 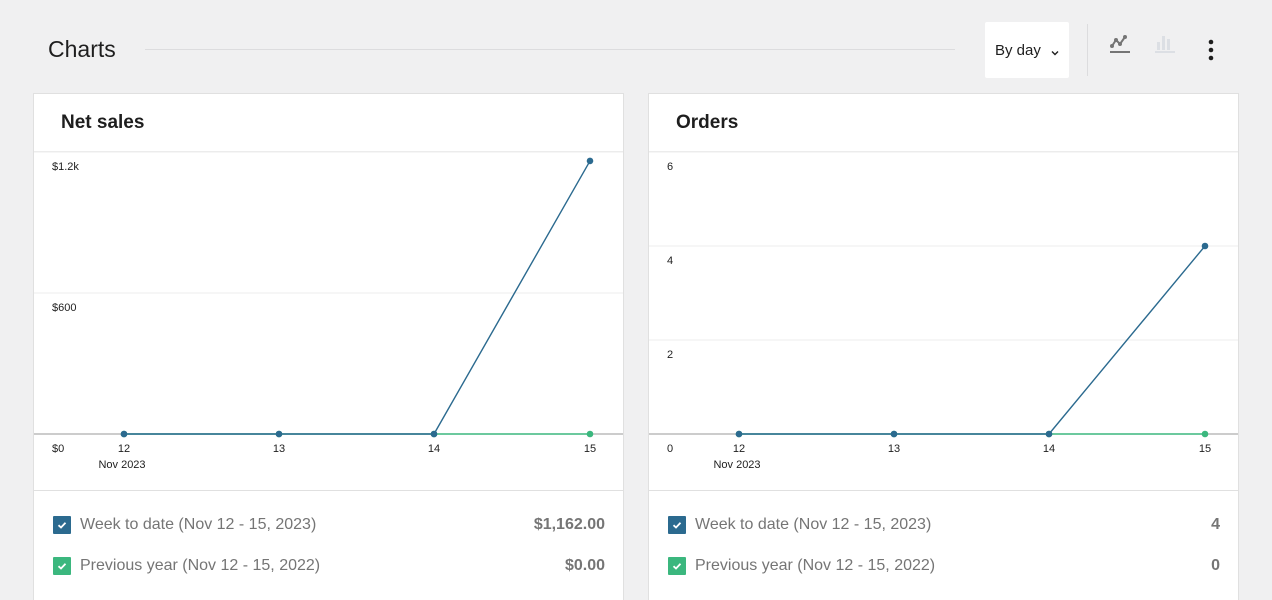 What do you see at coordinates (550, 49) in the screenshot?
I see `header-divider` at bounding box center [550, 49].